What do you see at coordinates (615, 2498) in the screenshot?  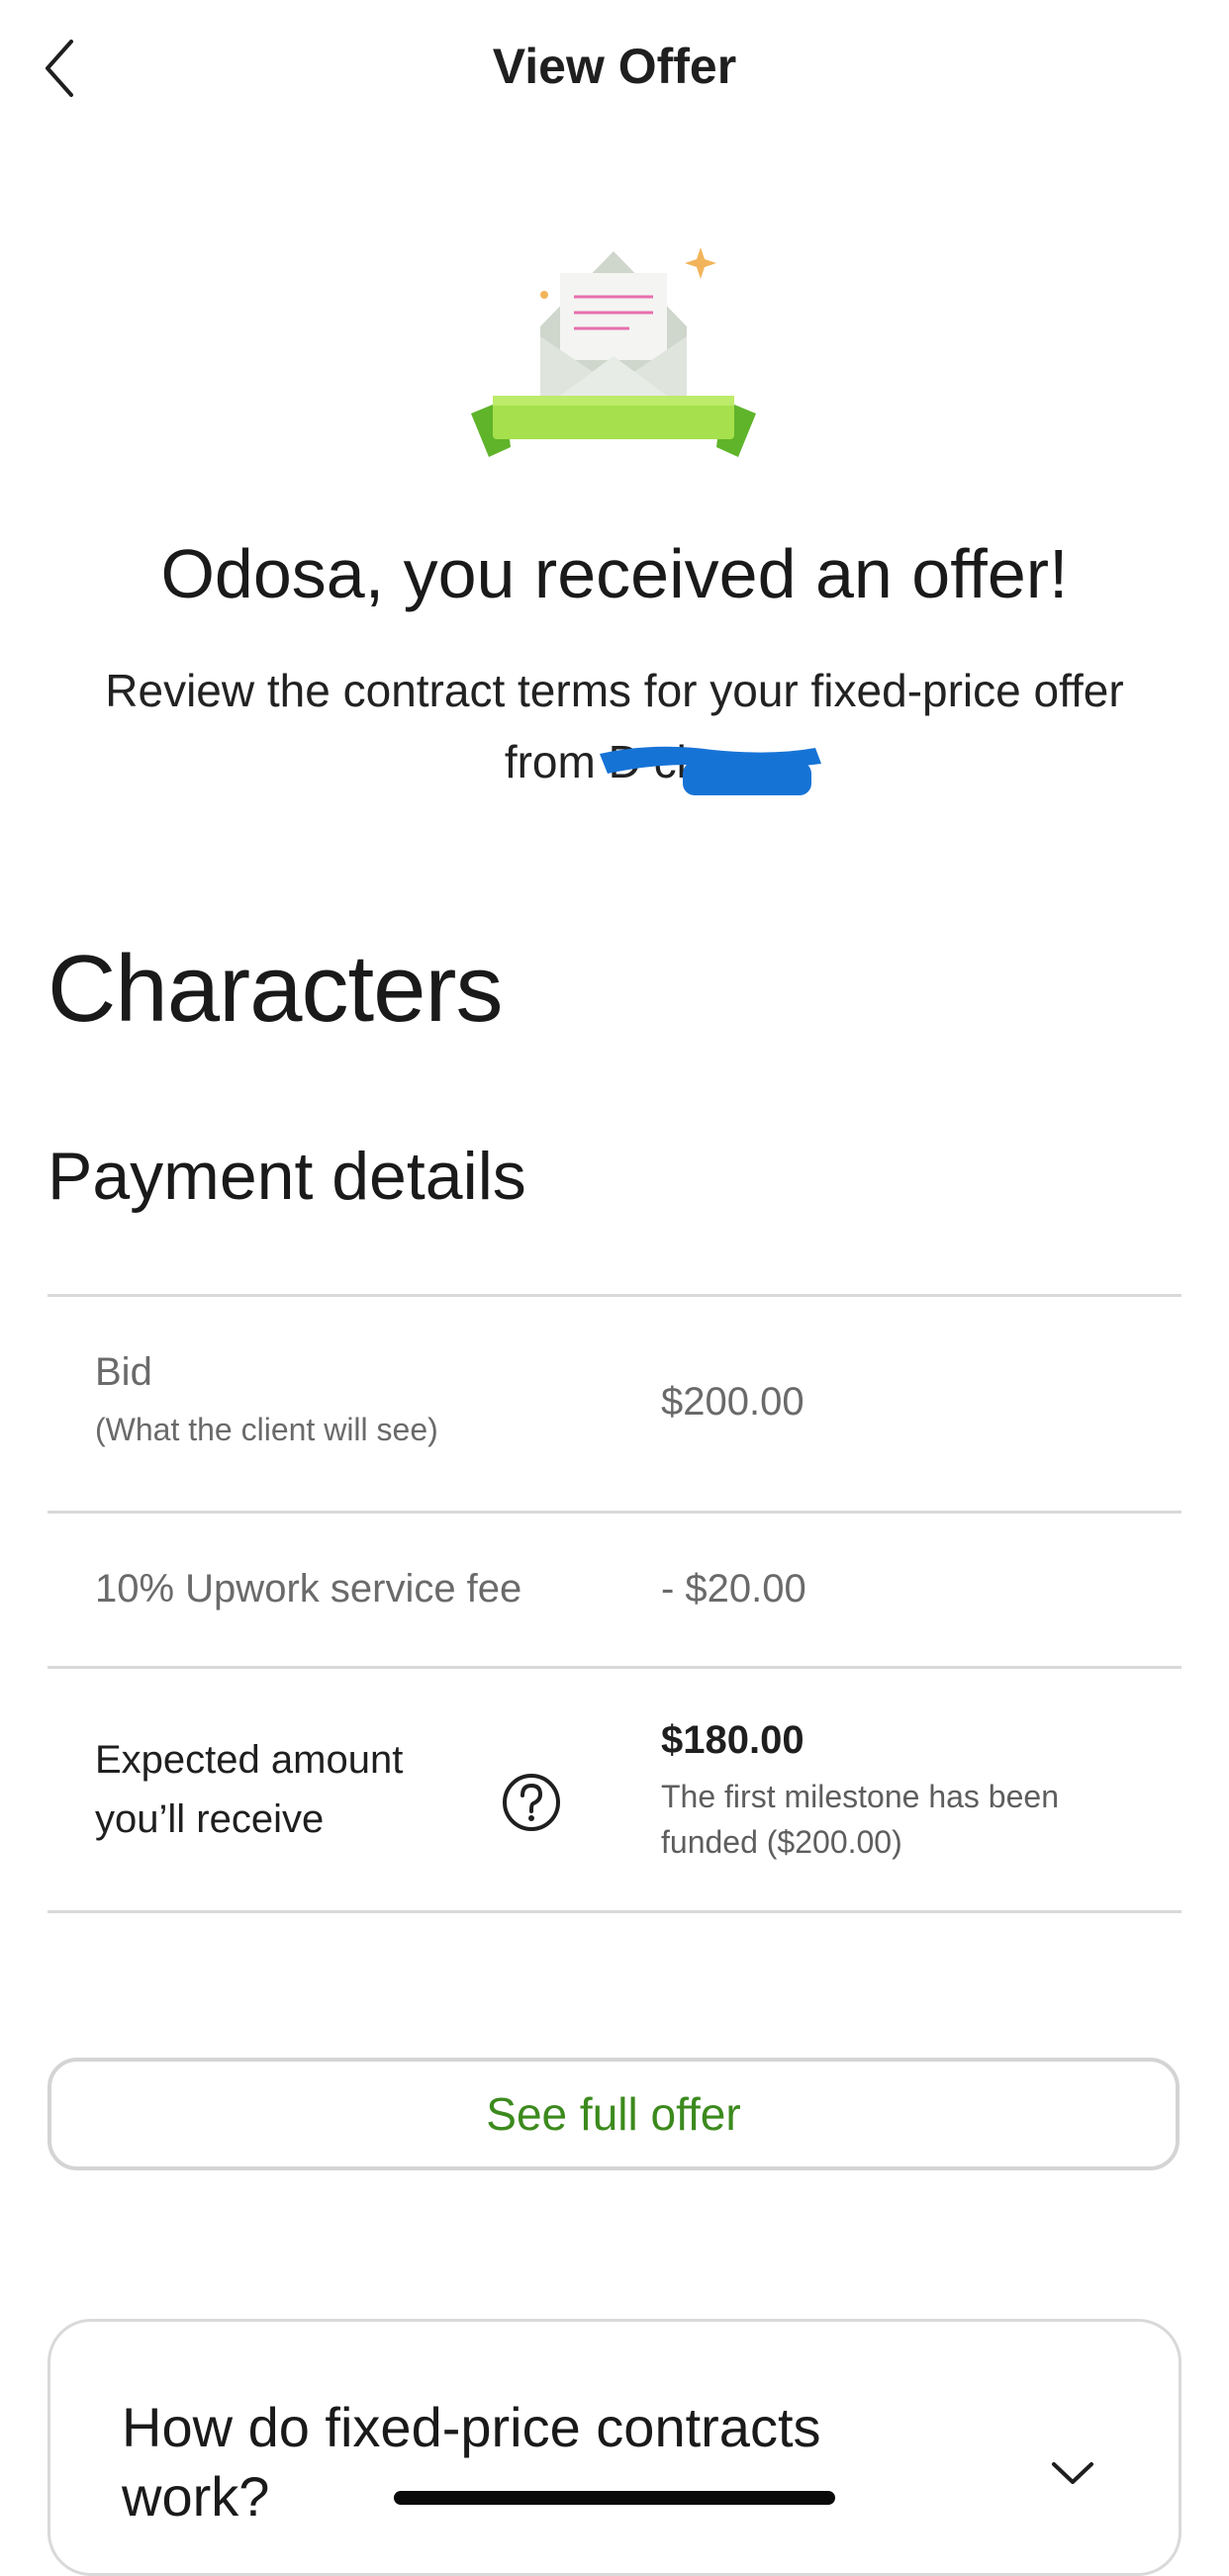 I see `home-indicator` at bounding box center [615, 2498].